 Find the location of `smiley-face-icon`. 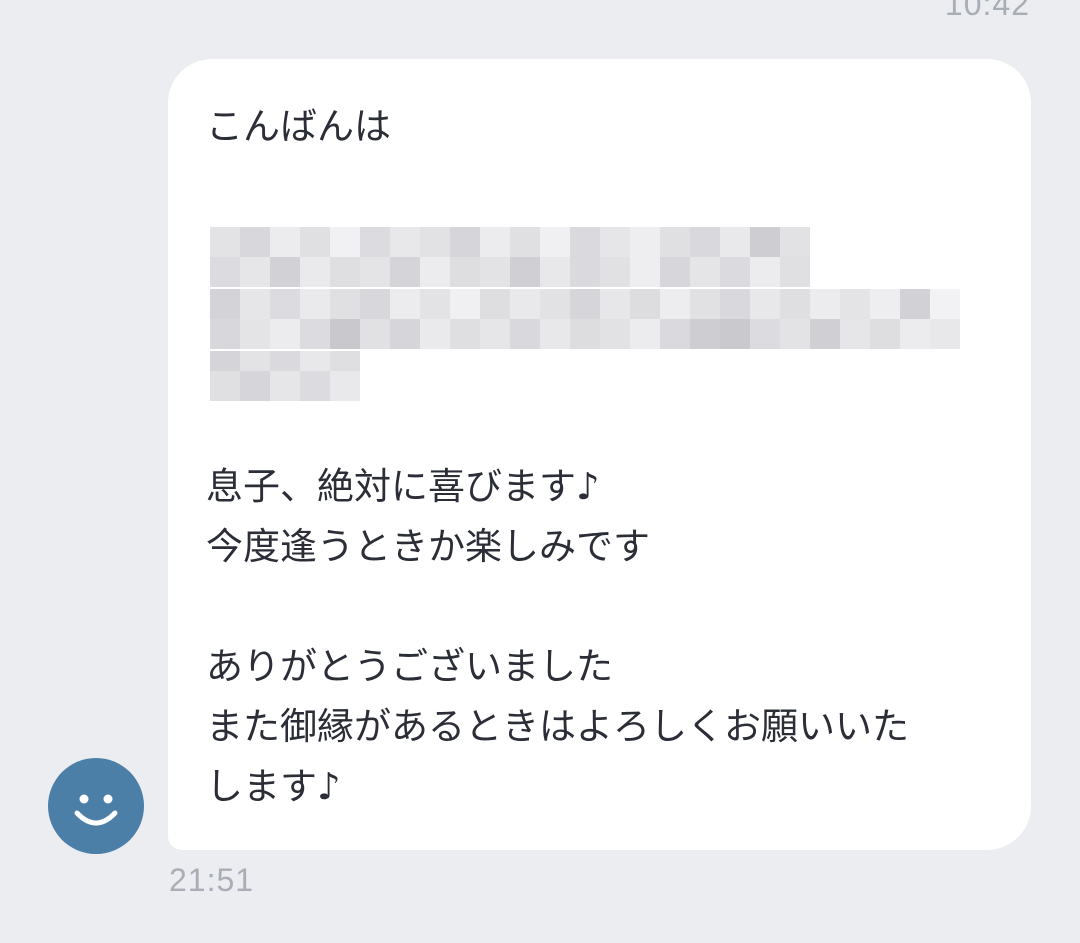

smiley-face-icon is located at coordinates (96, 810).